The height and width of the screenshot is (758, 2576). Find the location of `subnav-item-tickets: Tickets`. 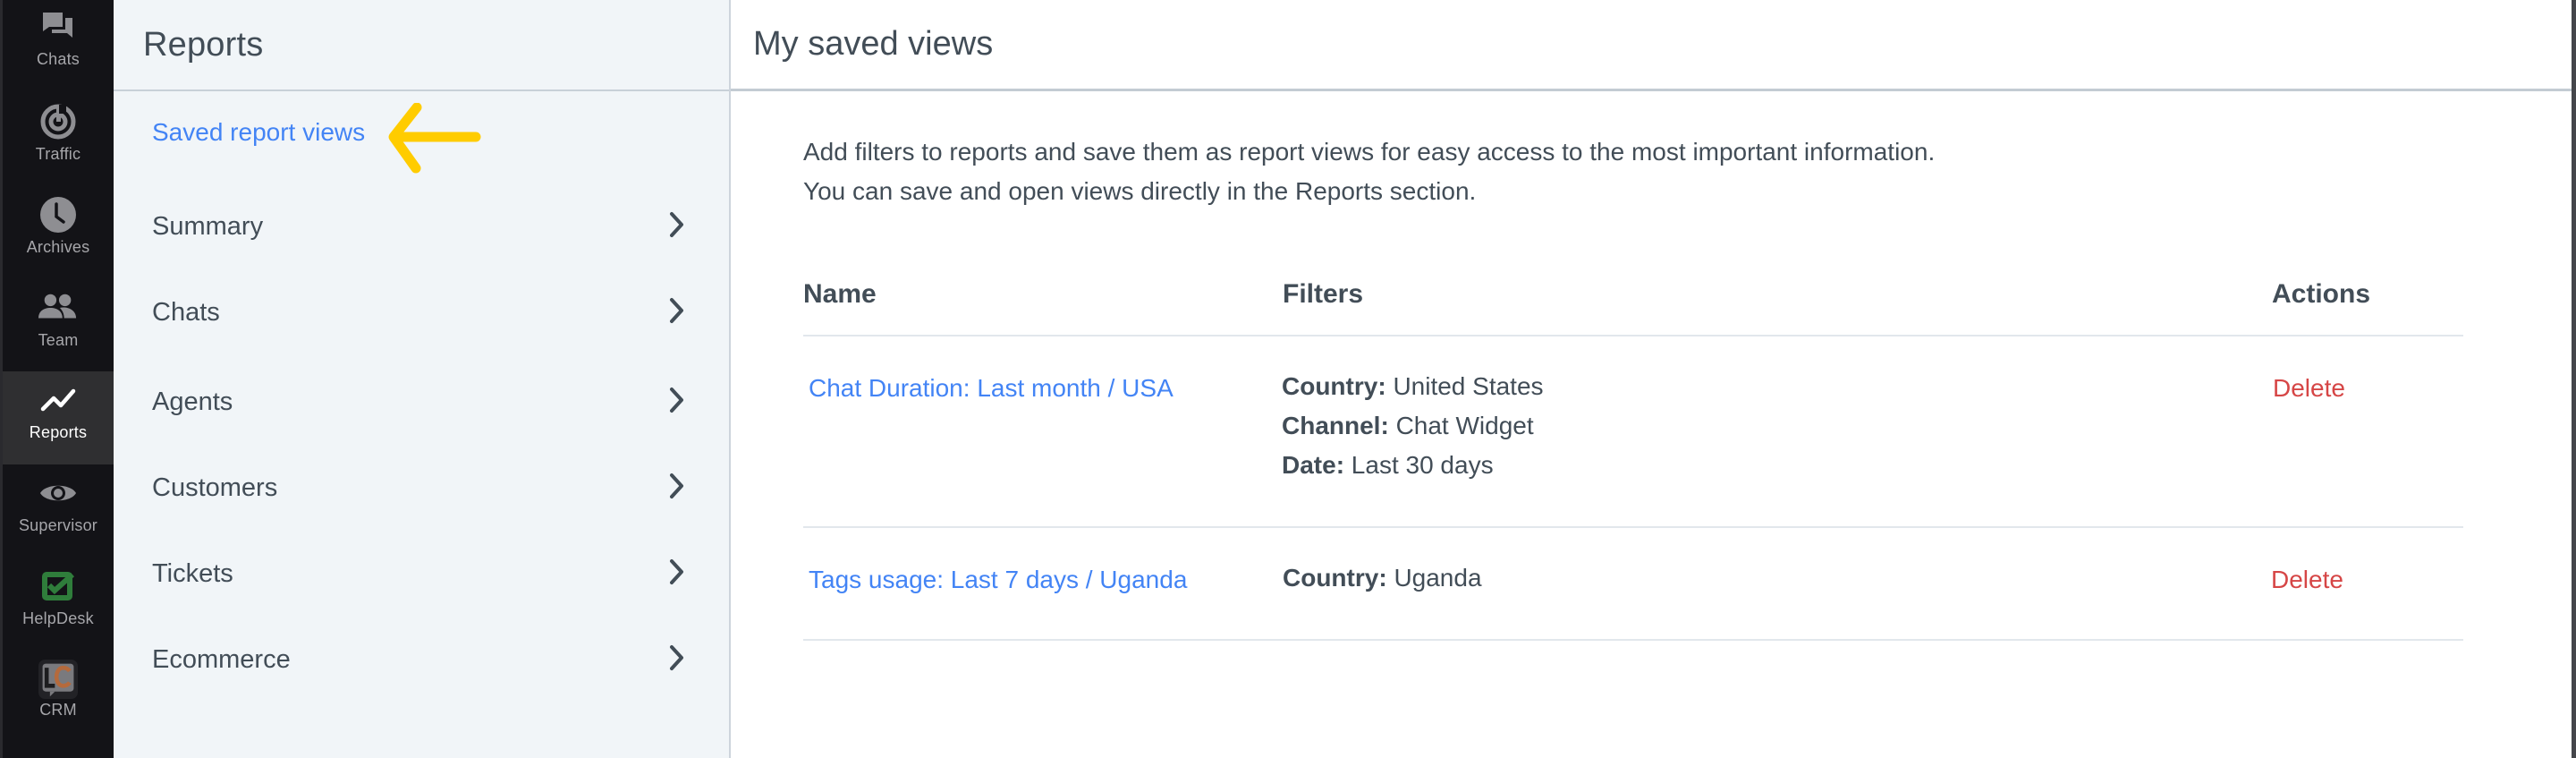

subnav-item-tickets: Tickets is located at coordinates (421, 574).